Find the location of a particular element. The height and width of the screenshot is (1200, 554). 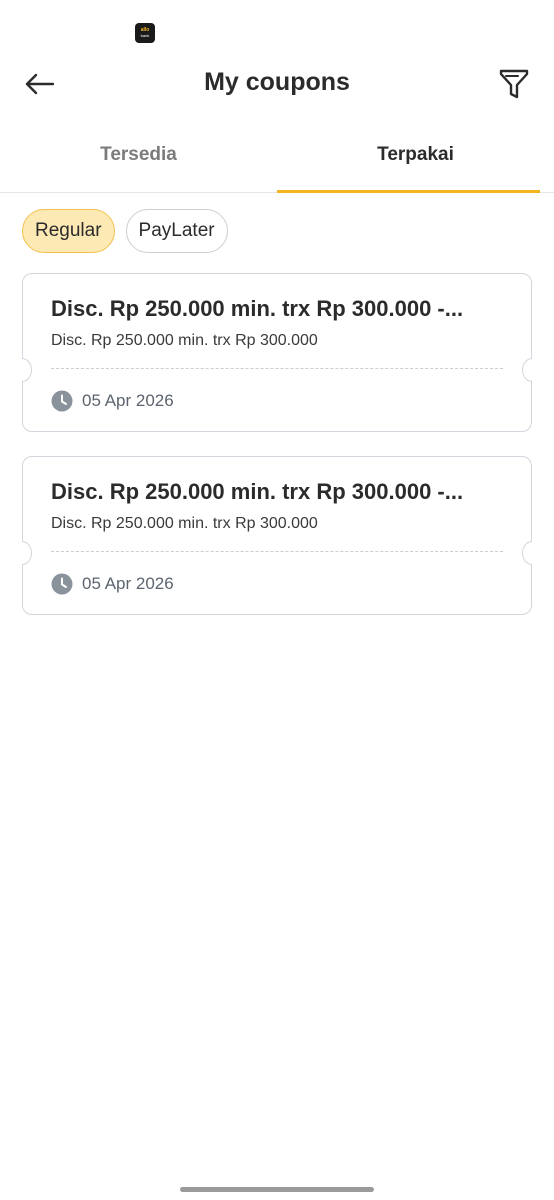

chip-label: PayLater is located at coordinates (176, 230).